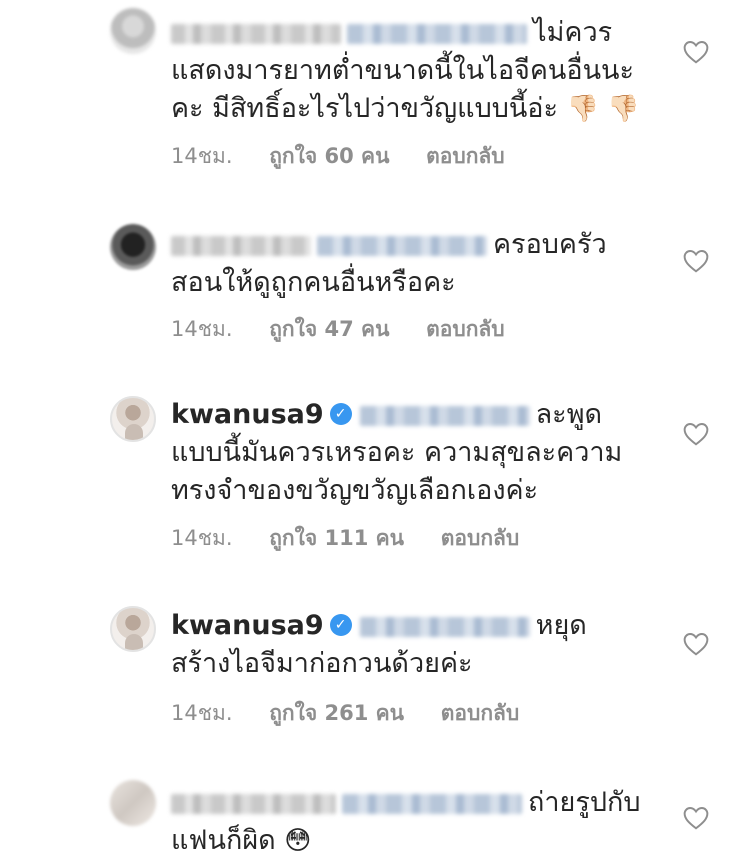  I want to click on comment-meta: 14ชม. ถูกใจ 47 คน ตอบกลับ, so click(353, 329).